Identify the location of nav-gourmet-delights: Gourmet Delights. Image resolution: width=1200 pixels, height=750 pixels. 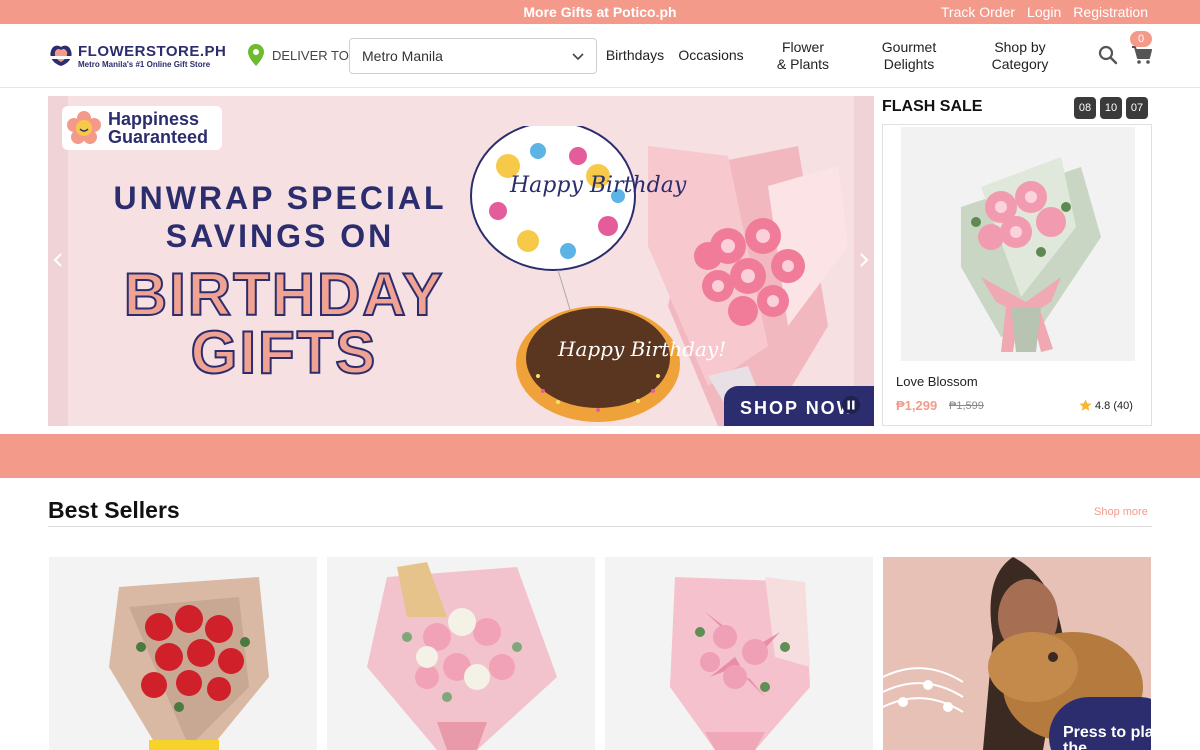
(909, 56).